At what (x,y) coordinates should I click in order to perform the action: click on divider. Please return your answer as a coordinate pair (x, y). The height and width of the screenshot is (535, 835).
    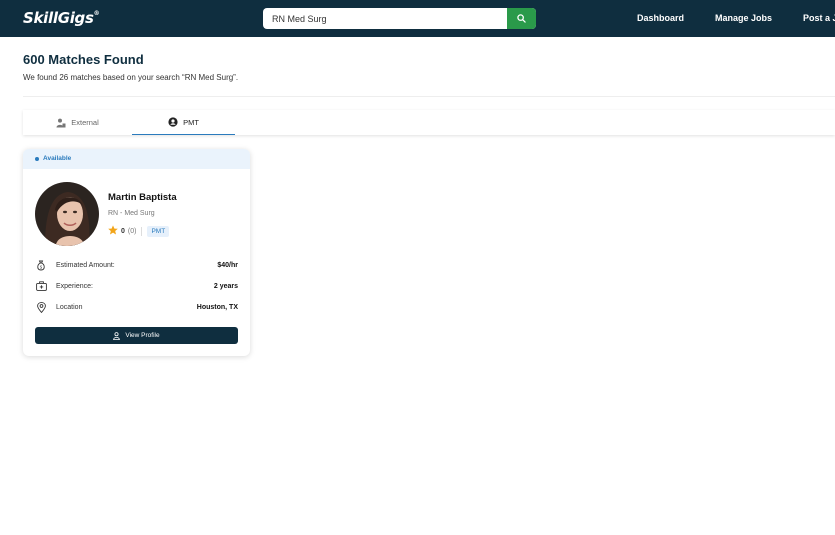
    Looking at the image, I should click on (429, 96).